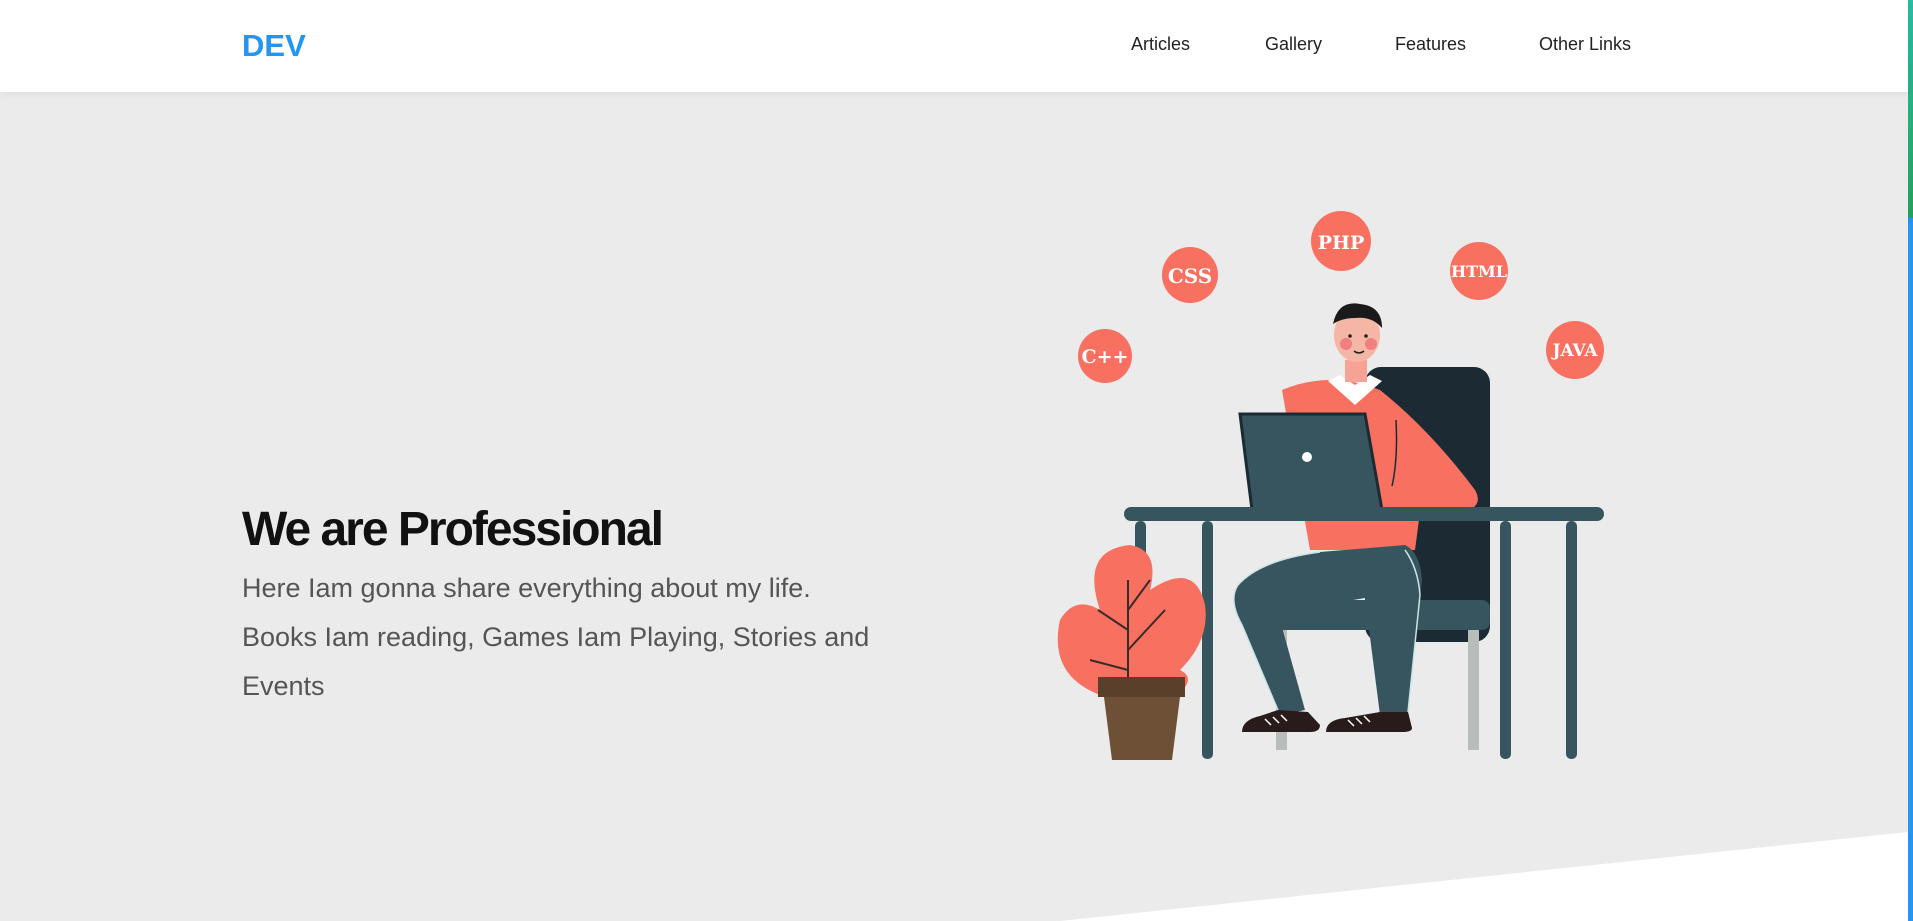  What do you see at coordinates (1430, 44) in the screenshot?
I see `nav-link-features: Features` at bounding box center [1430, 44].